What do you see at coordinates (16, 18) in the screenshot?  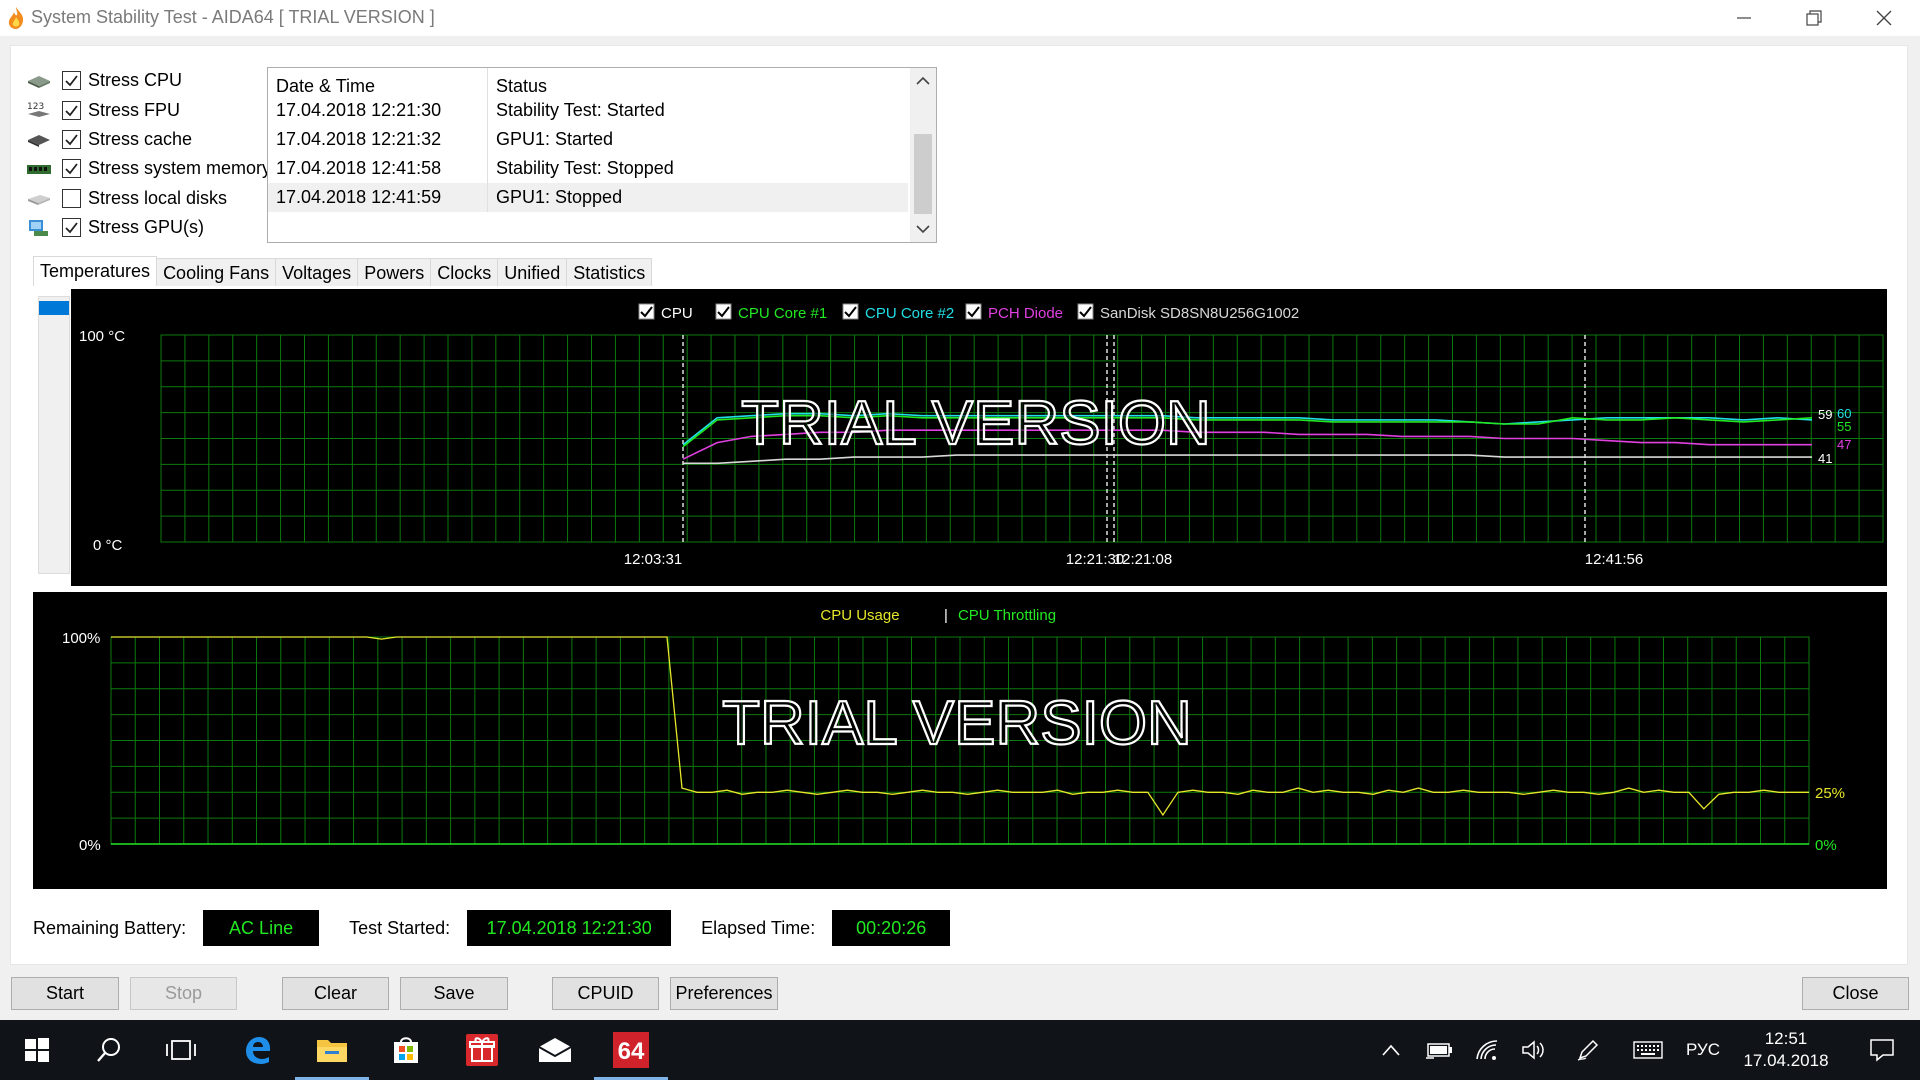 I see `aida64-flame-icon` at bounding box center [16, 18].